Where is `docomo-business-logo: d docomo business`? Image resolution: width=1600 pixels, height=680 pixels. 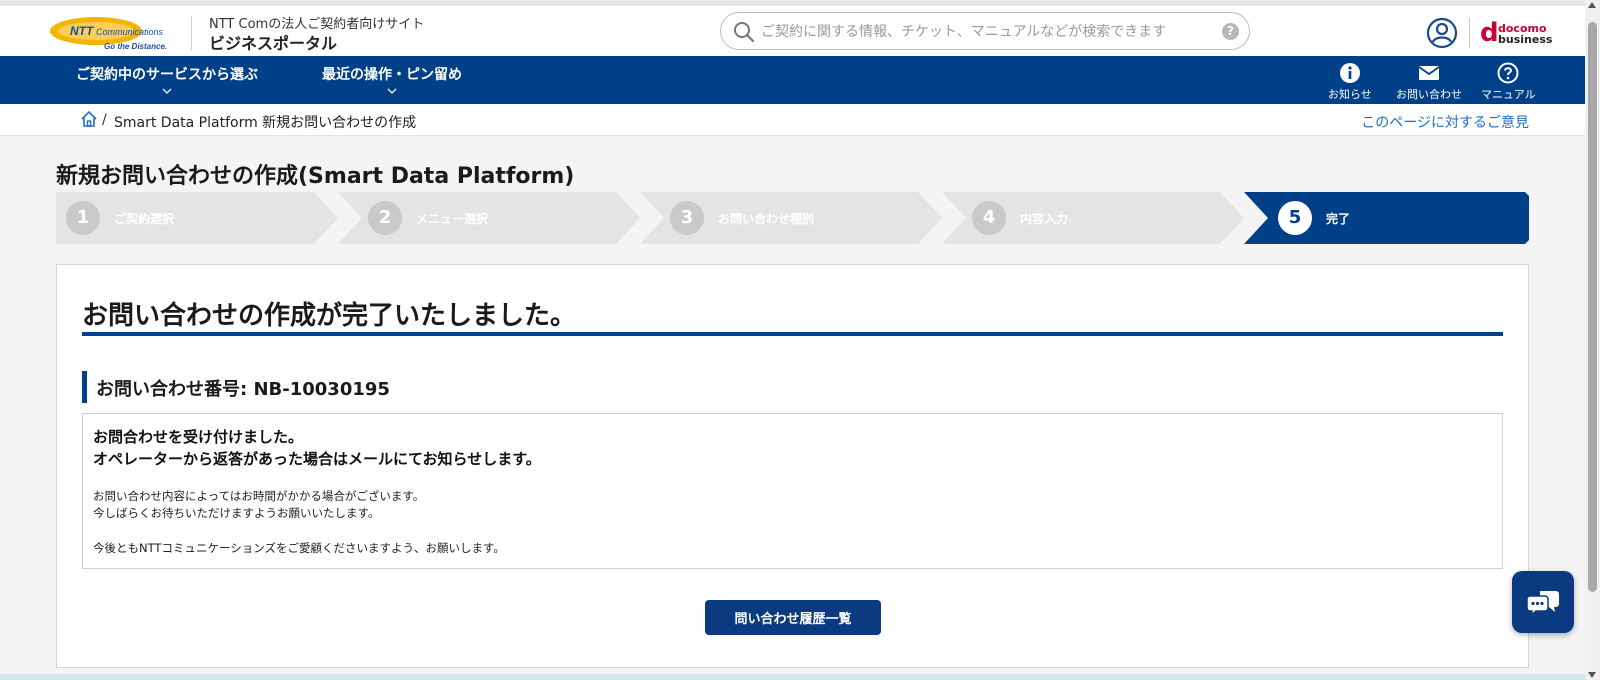 docomo-business-logo: d docomo business is located at coordinates (1516, 33).